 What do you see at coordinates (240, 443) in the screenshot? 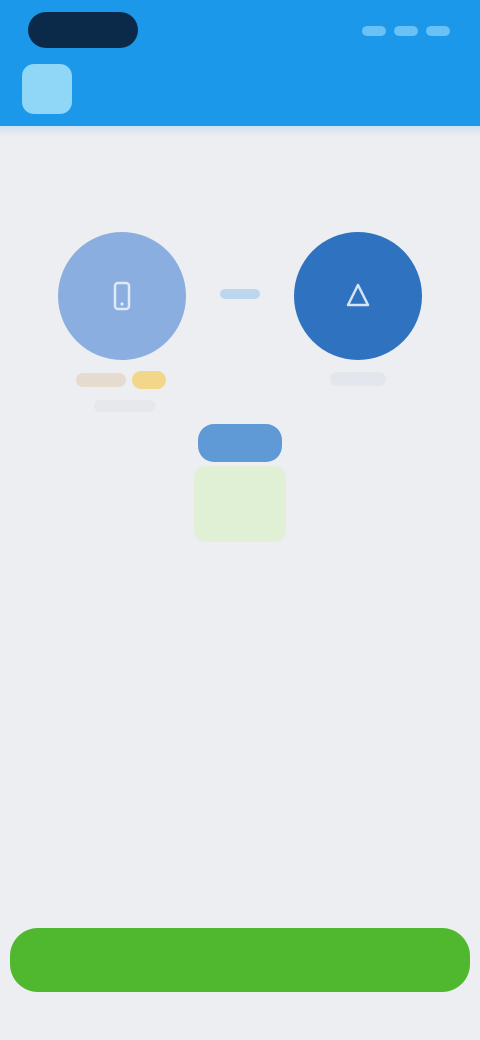
I see `status-card-header` at bounding box center [240, 443].